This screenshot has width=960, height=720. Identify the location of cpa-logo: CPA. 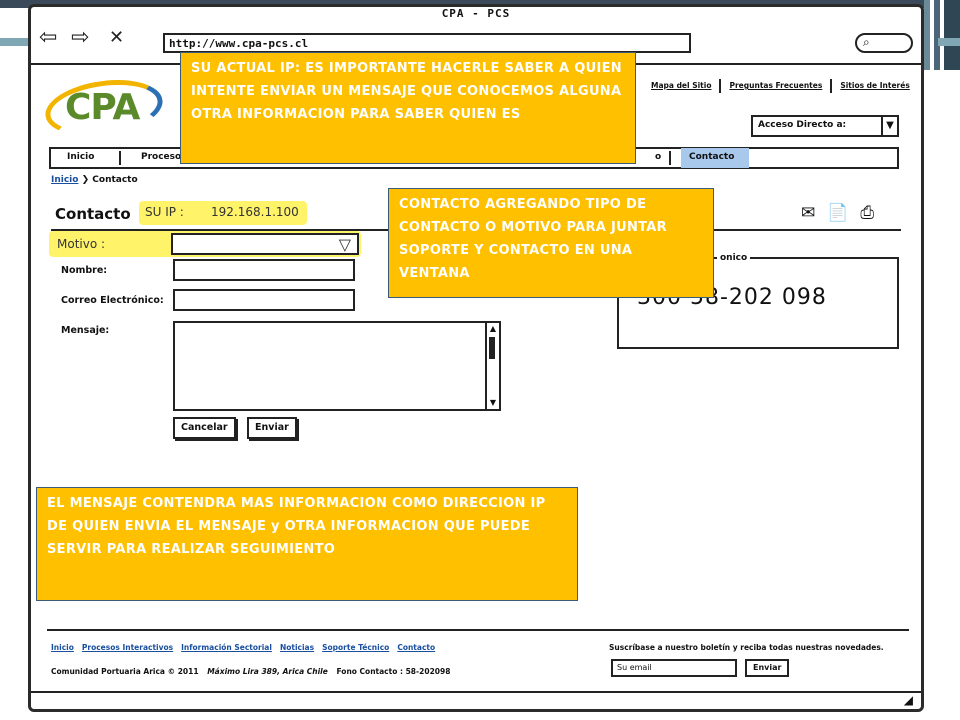
(104, 108).